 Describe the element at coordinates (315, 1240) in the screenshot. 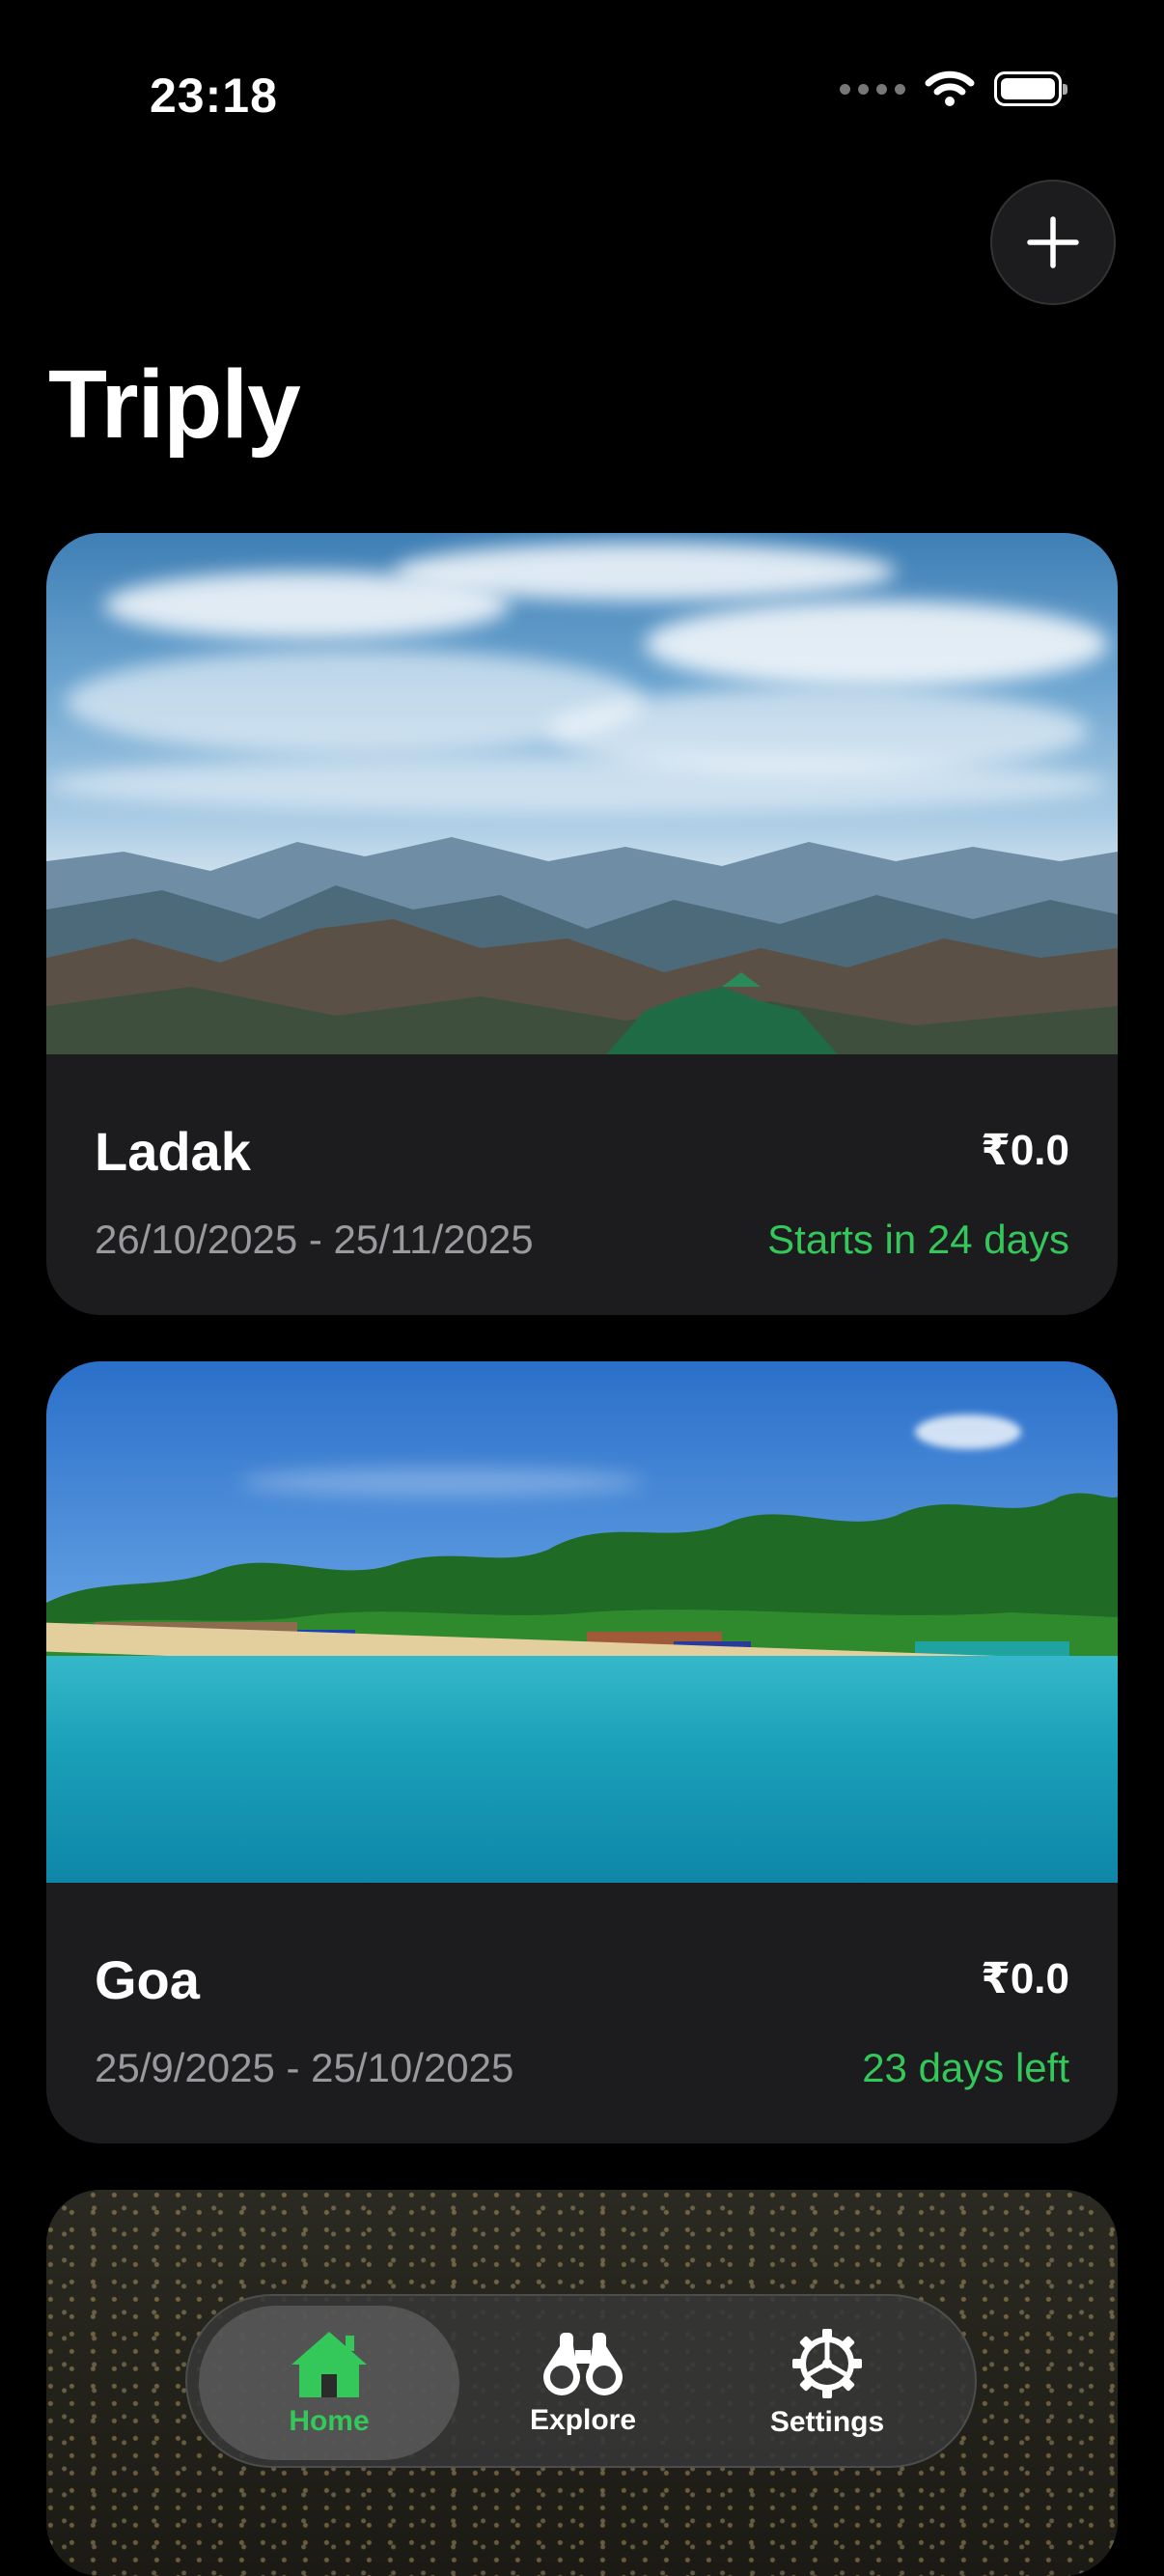

I see `trip-dates: 26/10/2025 - 25/11/2025` at that location.